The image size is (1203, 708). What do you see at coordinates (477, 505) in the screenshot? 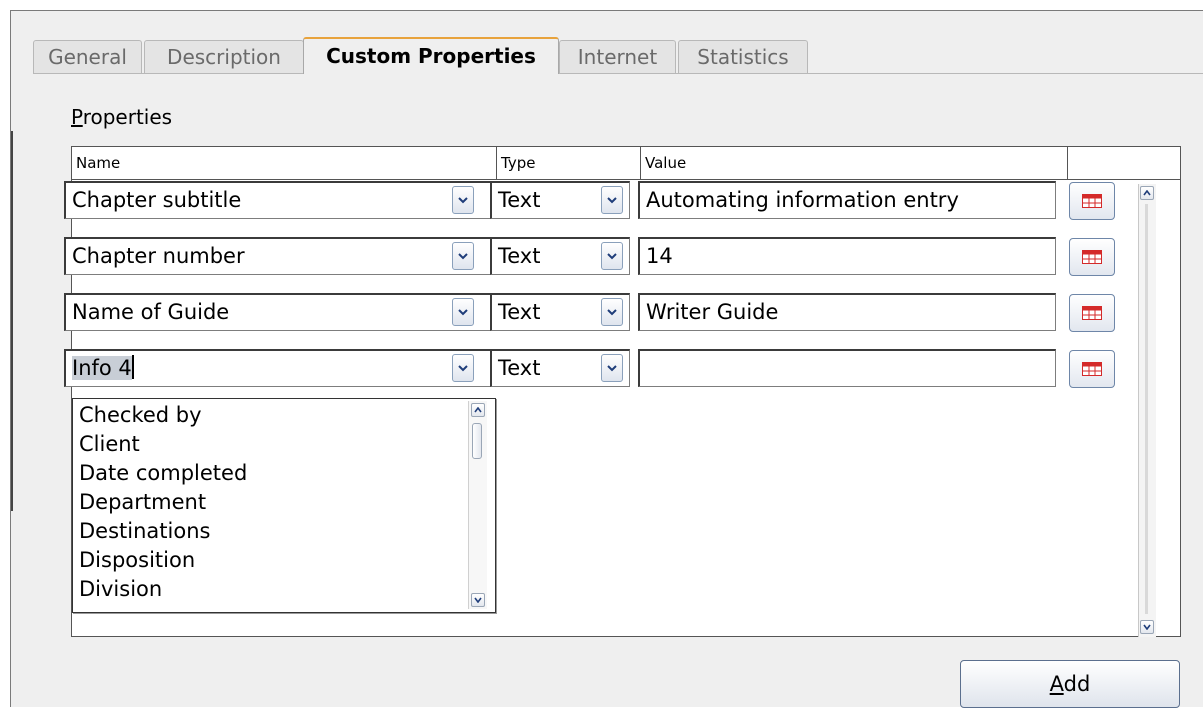
I see `list-scrollbar` at bounding box center [477, 505].